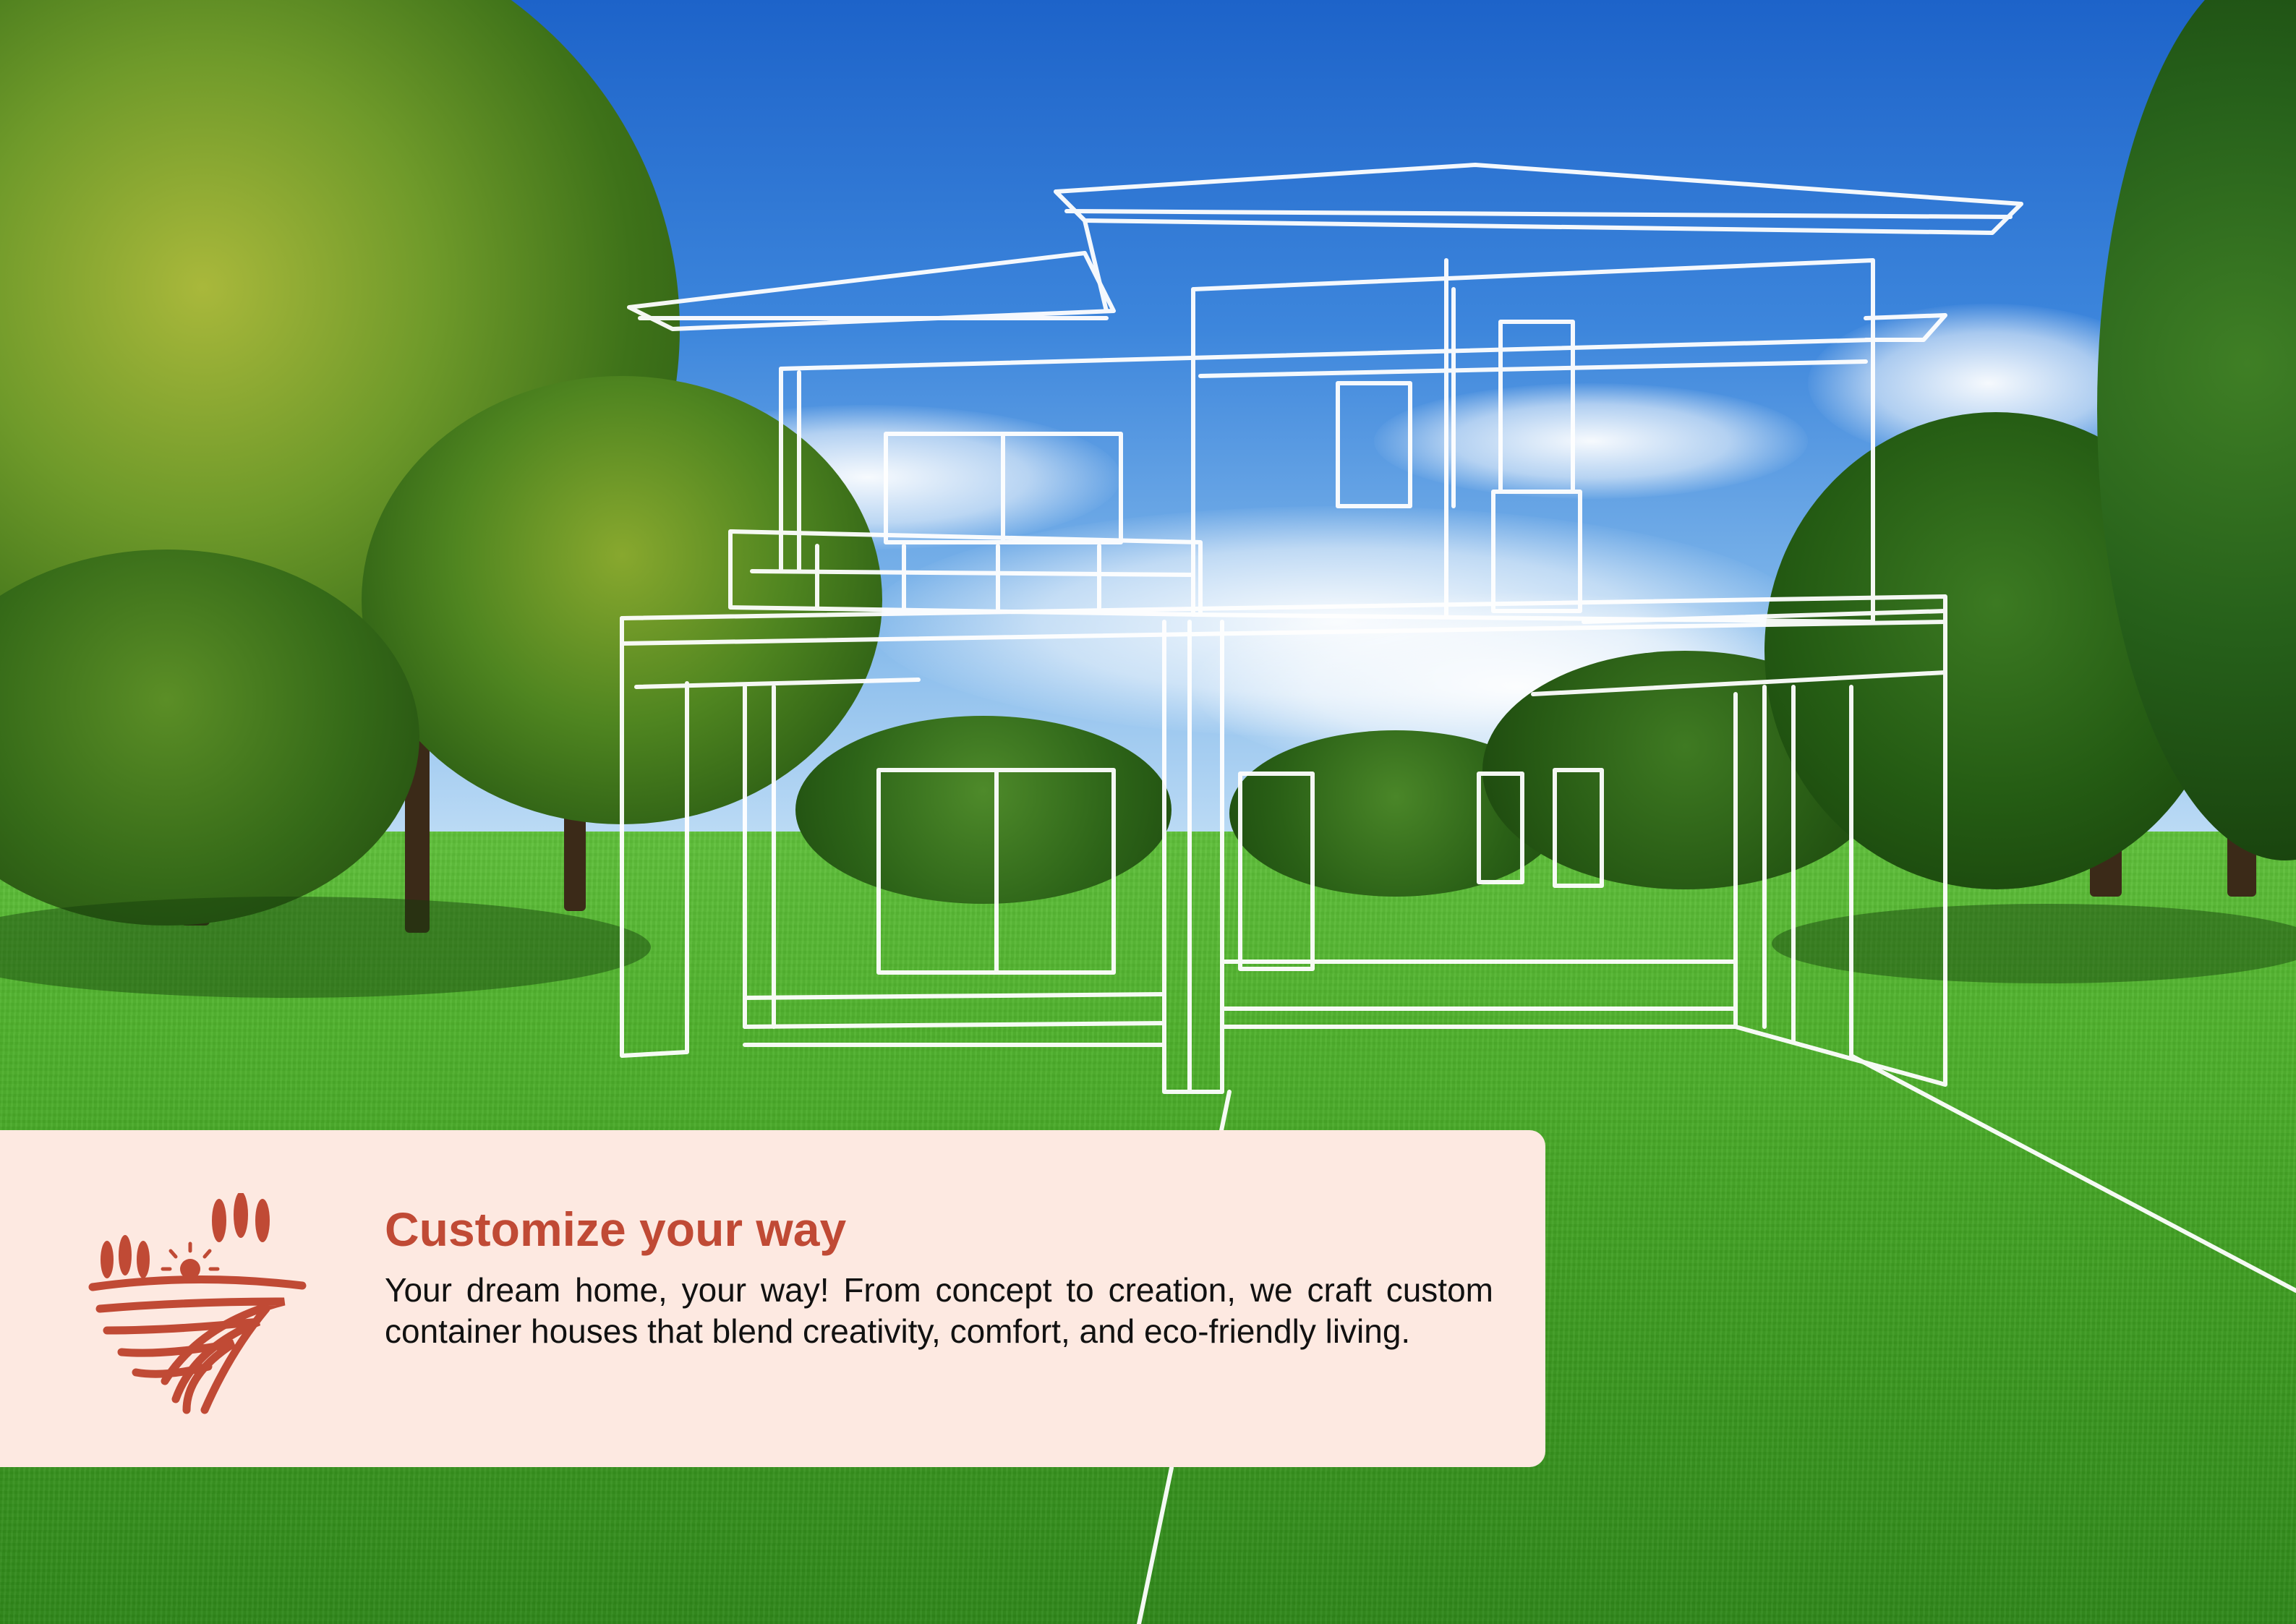 This screenshot has height=1624, width=2296. I want to click on card-title: Customize your way, so click(616, 1229).